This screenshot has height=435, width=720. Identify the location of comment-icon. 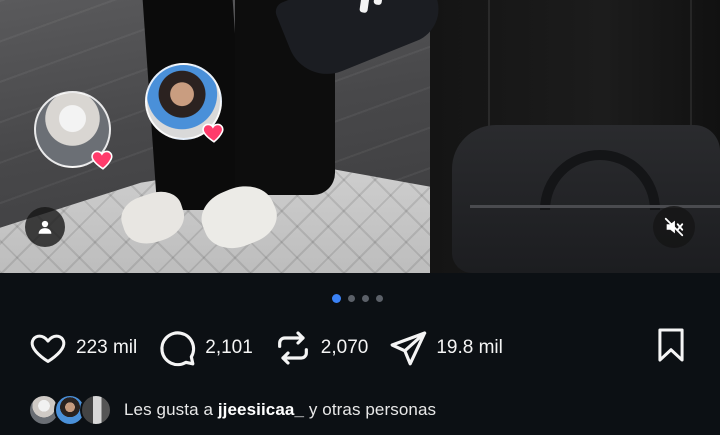
(178, 349).